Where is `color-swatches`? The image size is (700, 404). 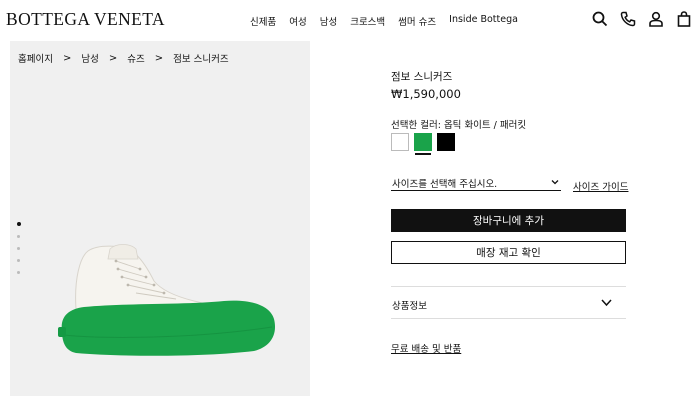 color-swatches is located at coordinates (423, 144).